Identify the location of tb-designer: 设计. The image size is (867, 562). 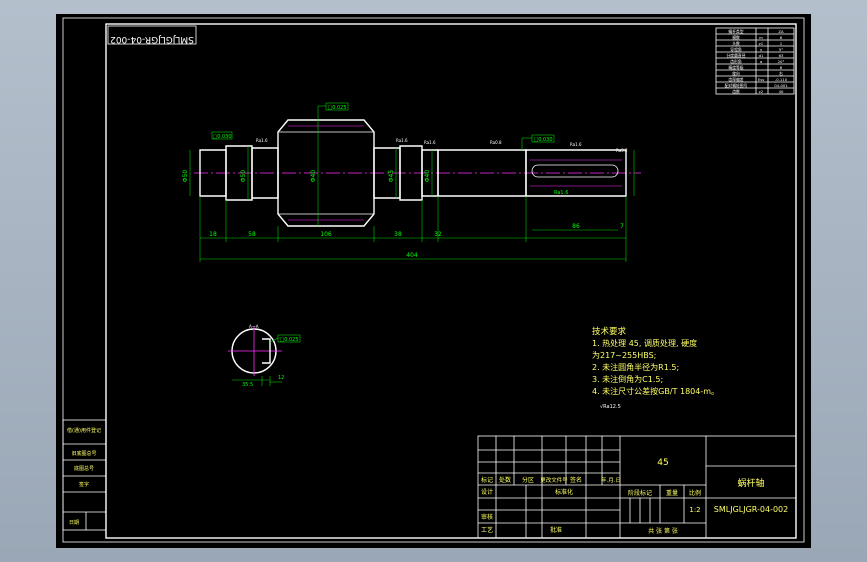
(487, 492).